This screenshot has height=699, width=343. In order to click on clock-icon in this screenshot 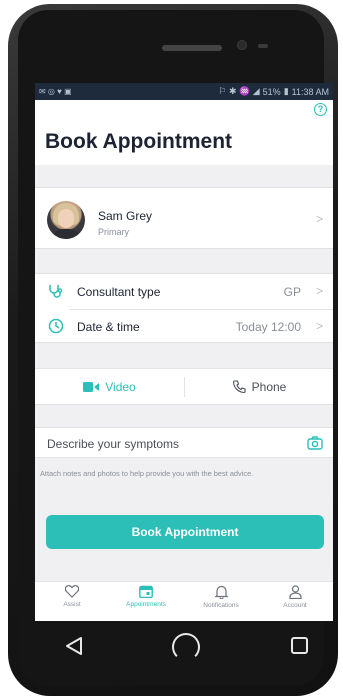, I will do `click(56, 326)`.